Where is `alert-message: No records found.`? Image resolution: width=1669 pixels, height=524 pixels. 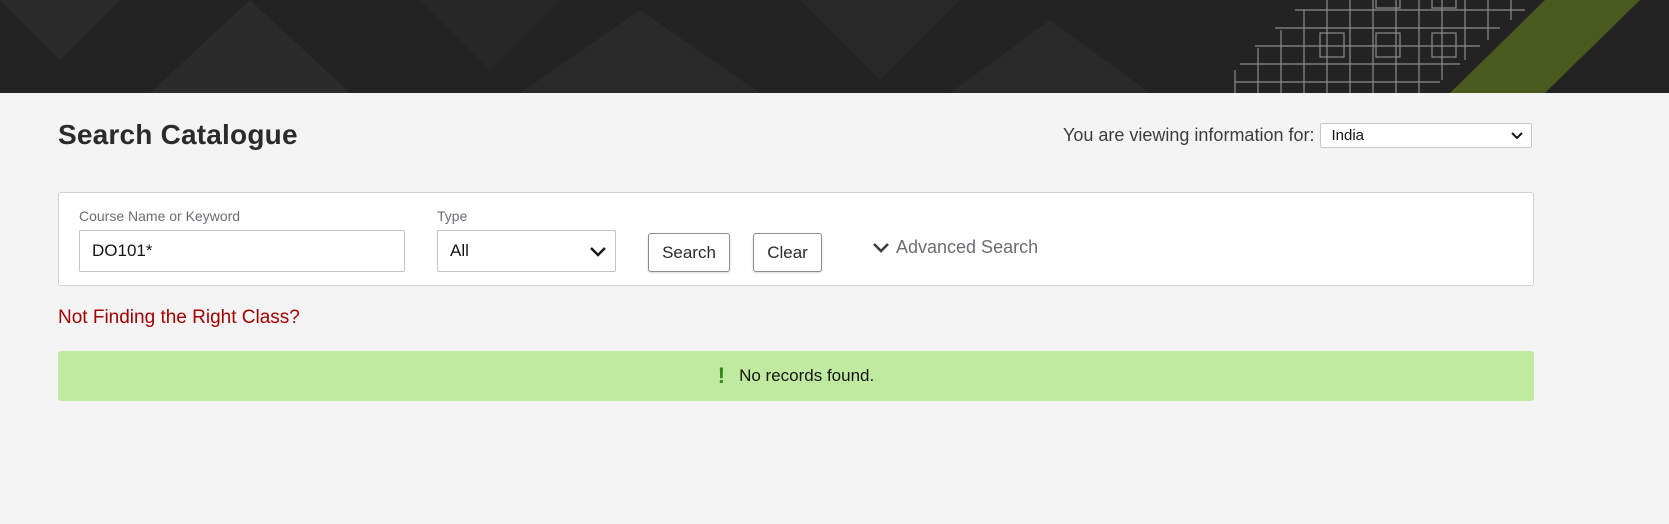
alert-message: No records found. is located at coordinates (807, 375).